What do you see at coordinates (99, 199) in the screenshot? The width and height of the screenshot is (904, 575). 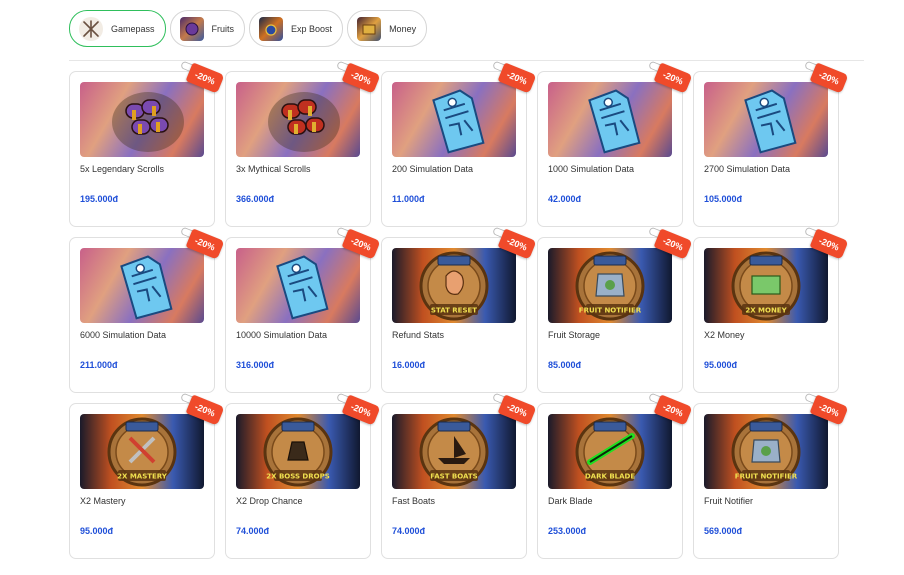 I see `product-price: 195.000đ` at bounding box center [99, 199].